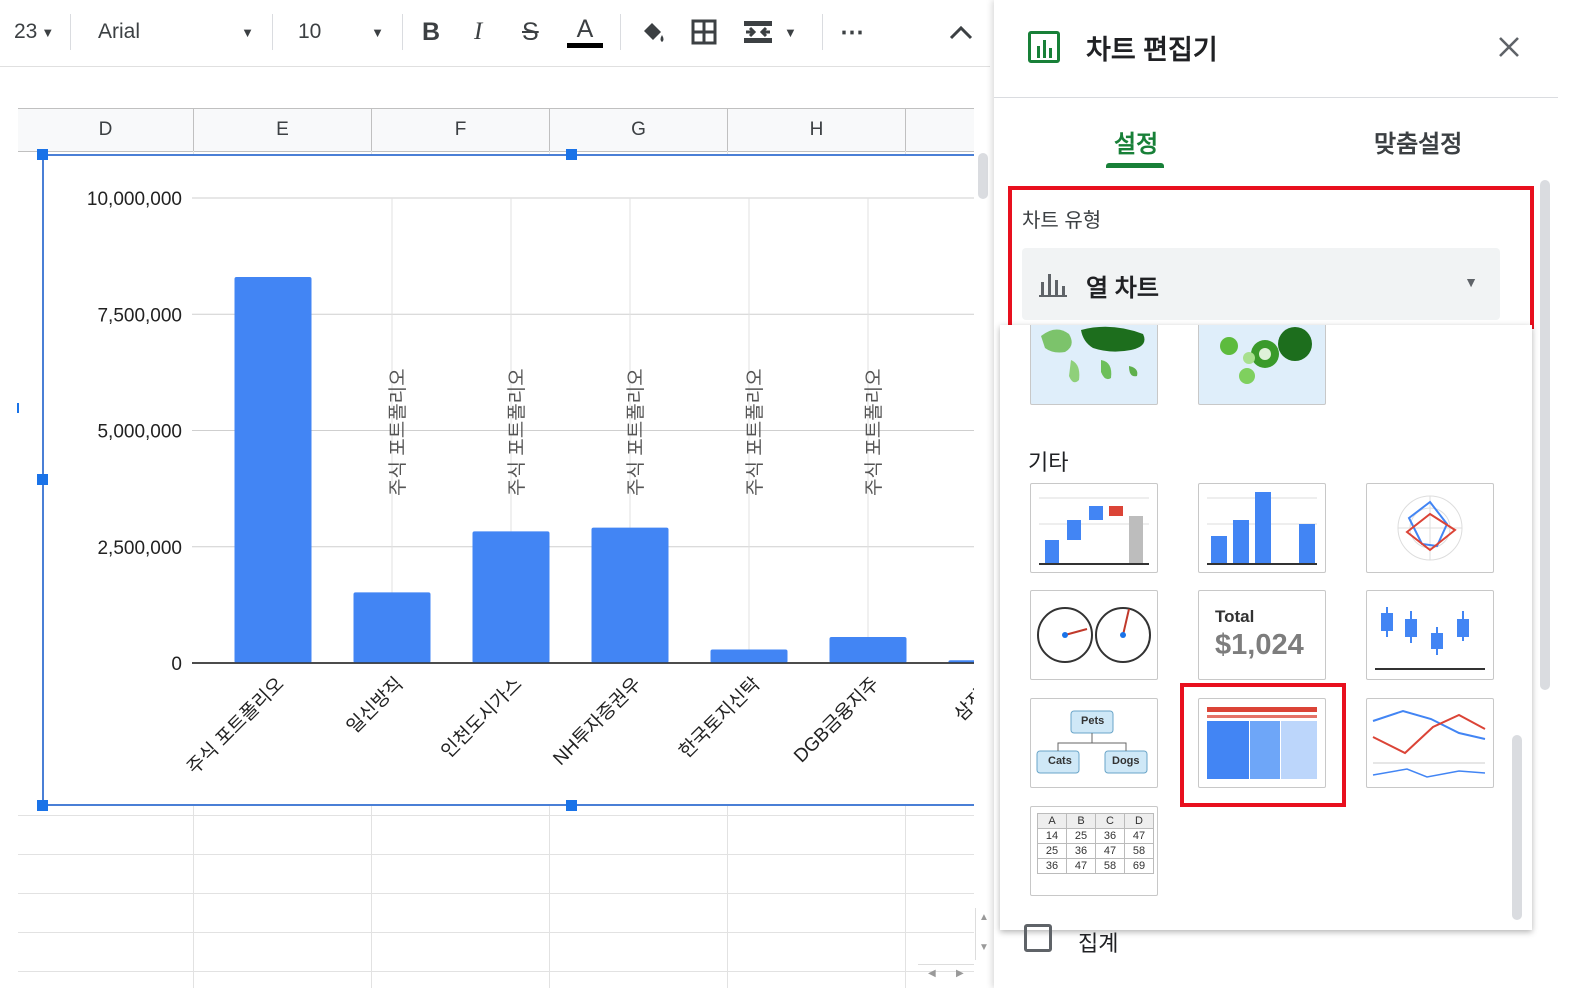  What do you see at coordinates (639, 130) in the screenshot?
I see `column-header-g: G` at bounding box center [639, 130].